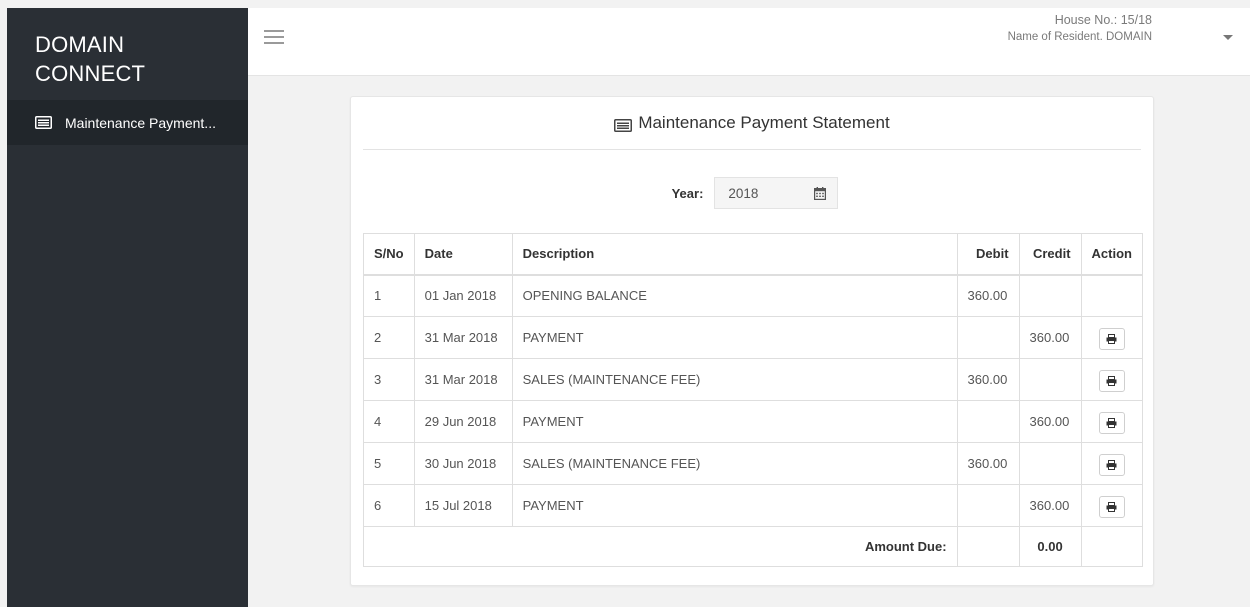 Image resolution: width=1250 pixels, height=607 pixels. Describe the element at coordinates (389, 421) in the screenshot. I see `cell-sno: 4` at that location.